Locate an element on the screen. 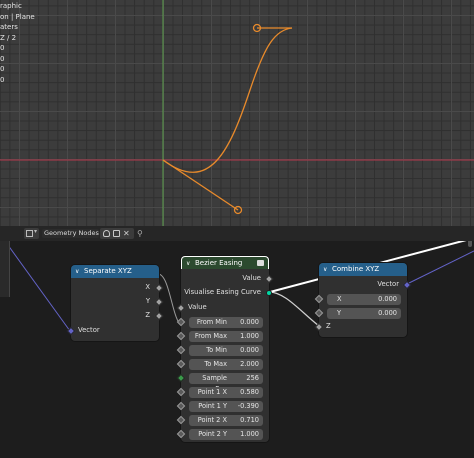 This screenshot has height=458, width=474. field-x: X 0.000 is located at coordinates (364, 299).